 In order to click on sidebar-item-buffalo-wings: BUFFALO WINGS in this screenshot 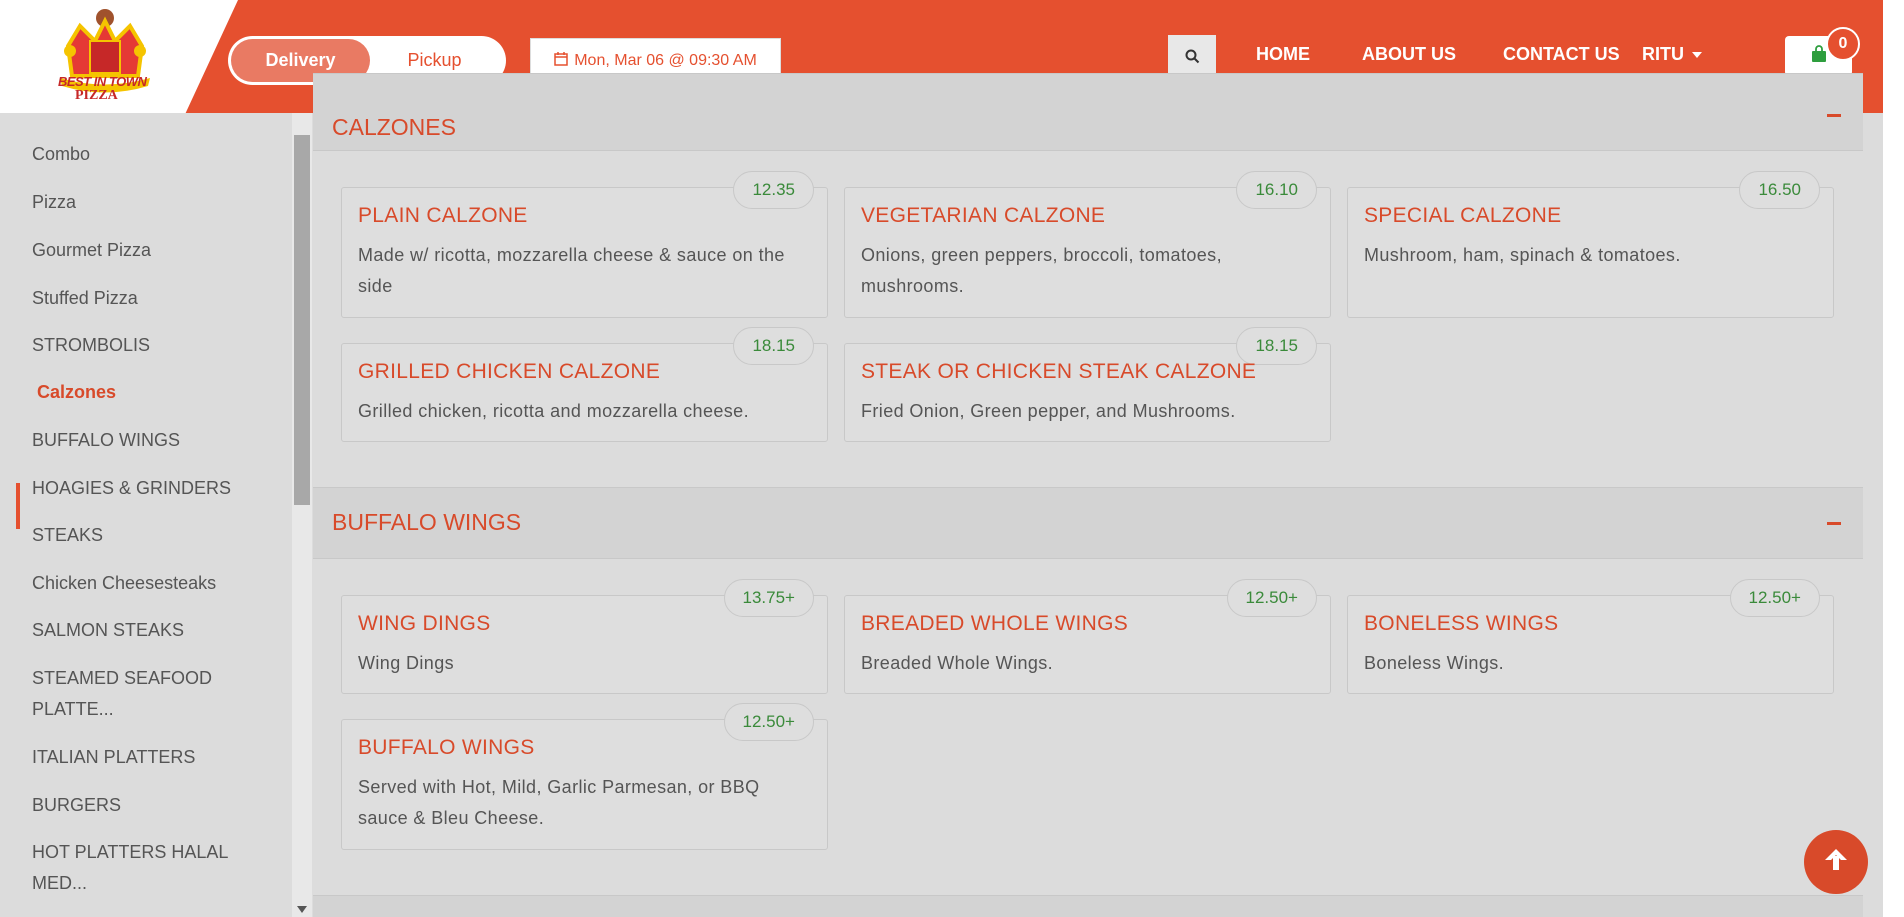, I will do `click(147, 440)`.